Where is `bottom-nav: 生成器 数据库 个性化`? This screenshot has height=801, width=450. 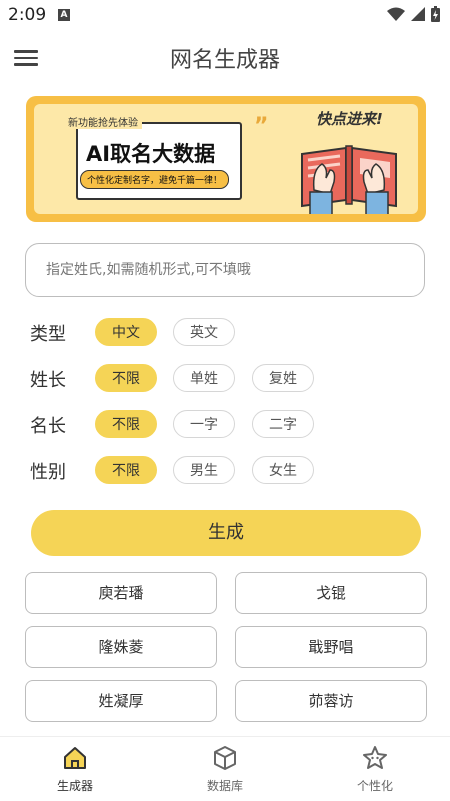 bottom-nav: 生成器 数据库 个性化 is located at coordinates (225, 768).